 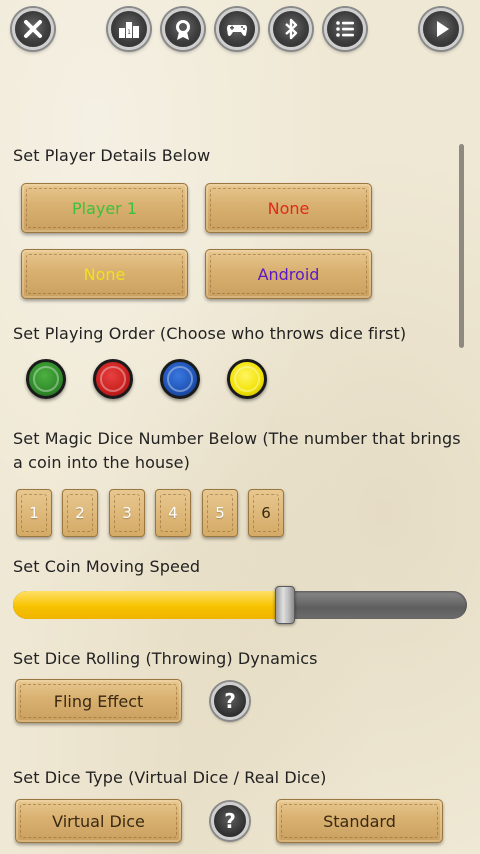 I want to click on player-details-heading: Set Player Details Below, so click(x=112, y=155).